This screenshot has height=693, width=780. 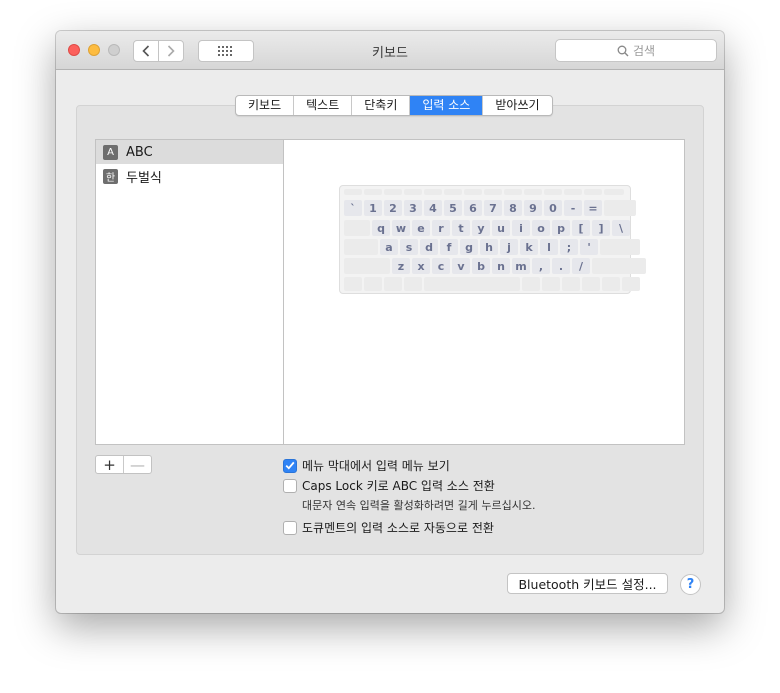 What do you see at coordinates (353, 208) in the screenshot?
I see `keyboard-key: `` at bounding box center [353, 208].